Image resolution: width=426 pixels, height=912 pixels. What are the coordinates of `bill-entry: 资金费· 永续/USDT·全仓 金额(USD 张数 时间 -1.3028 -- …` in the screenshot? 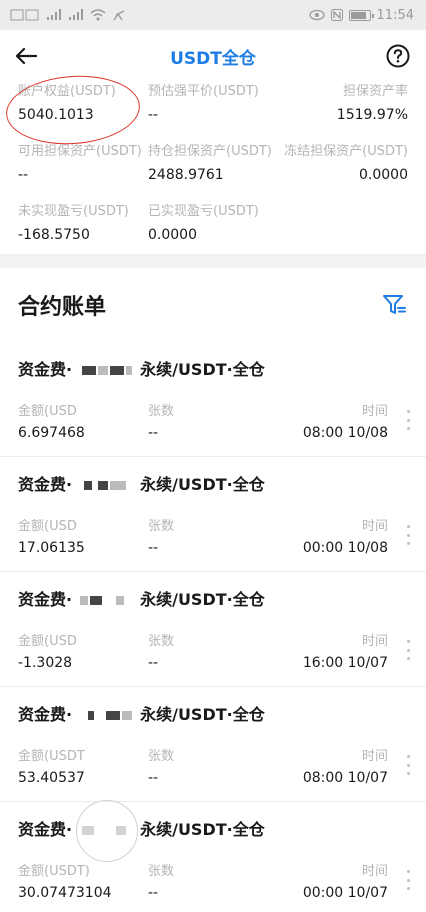 It's located at (213, 629).